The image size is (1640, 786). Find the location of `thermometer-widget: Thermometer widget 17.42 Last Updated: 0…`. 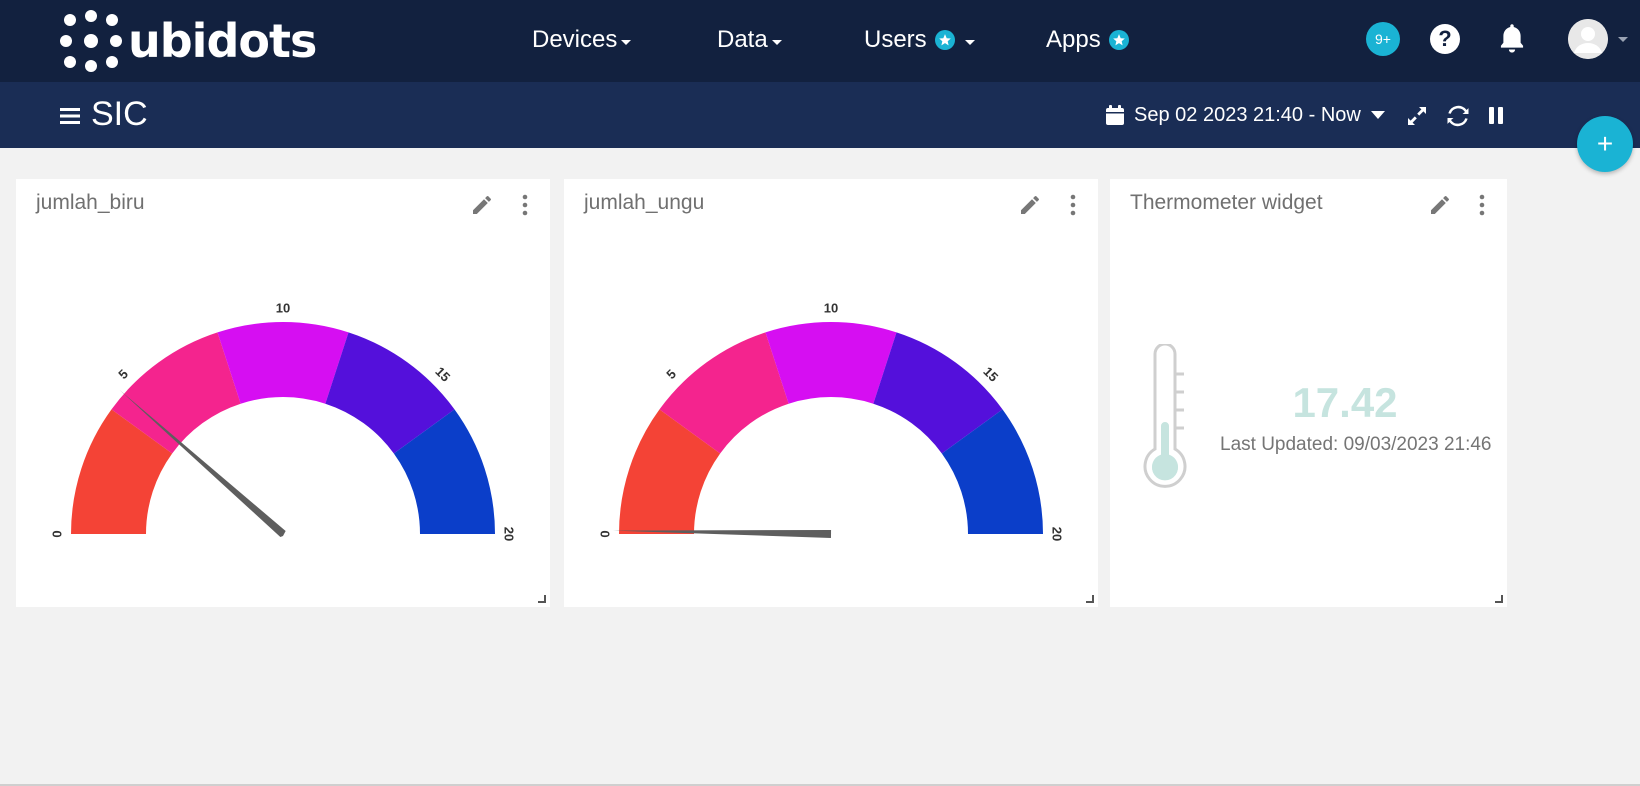

thermometer-widget: Thermometer widget 17.42 Last Updated: 0… is located at coordinates (1308, 393).